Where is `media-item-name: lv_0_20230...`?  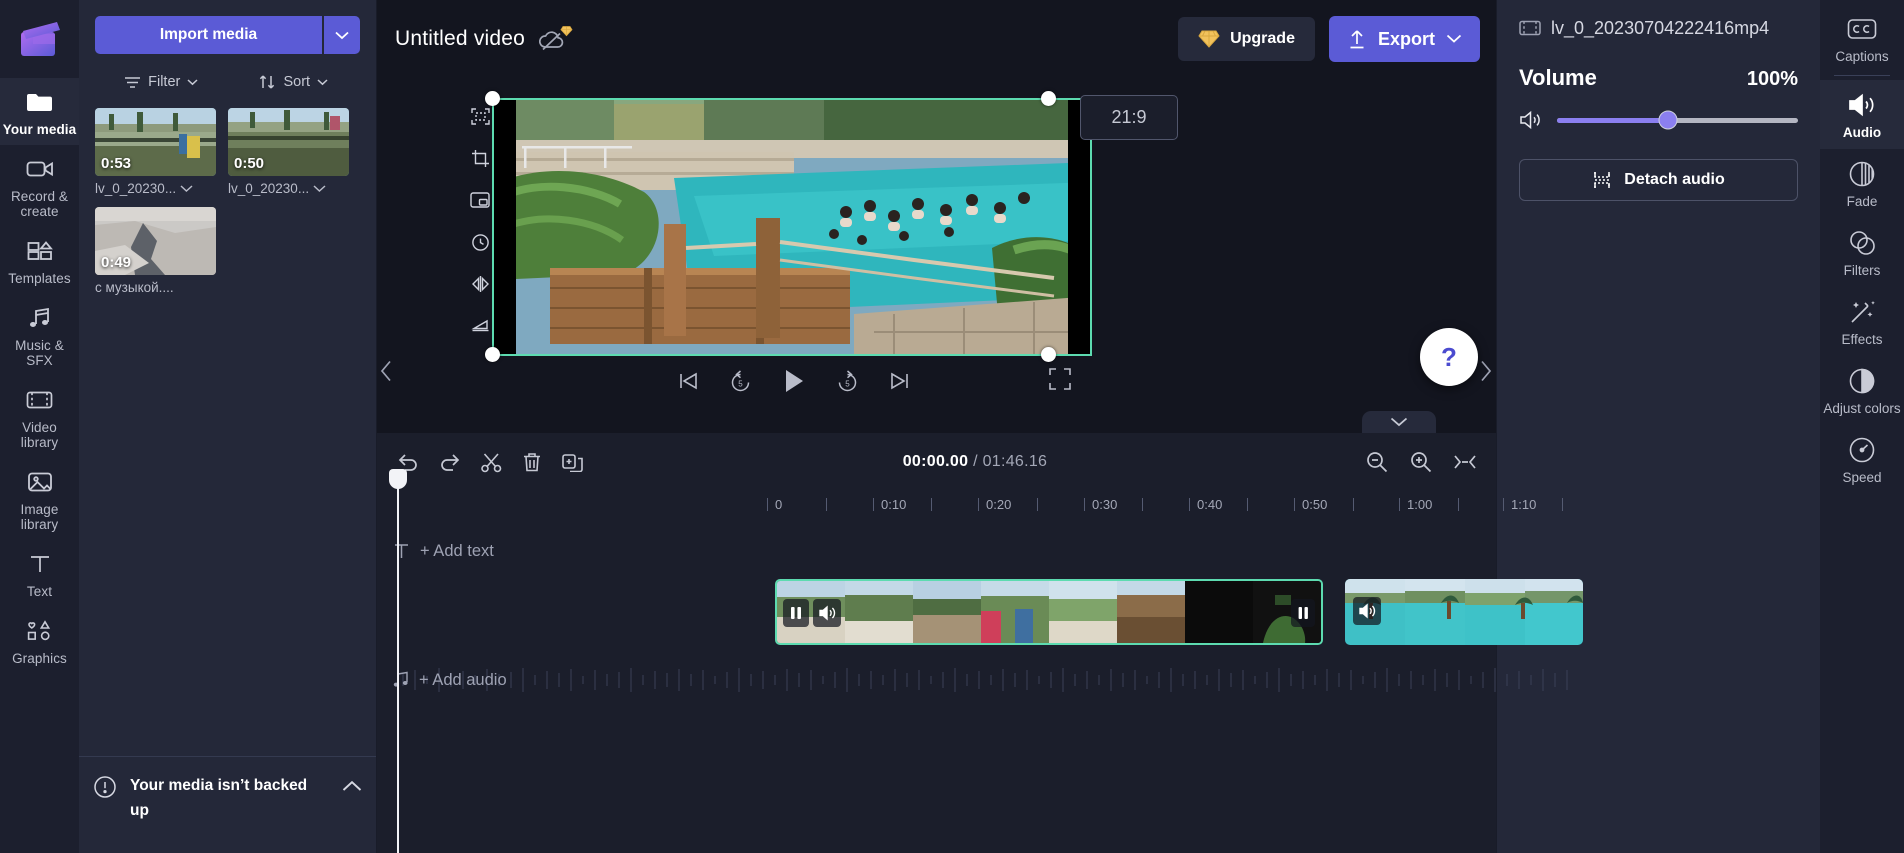 media-item-name: lv_0_20230... is located at coordinates (136, 188).